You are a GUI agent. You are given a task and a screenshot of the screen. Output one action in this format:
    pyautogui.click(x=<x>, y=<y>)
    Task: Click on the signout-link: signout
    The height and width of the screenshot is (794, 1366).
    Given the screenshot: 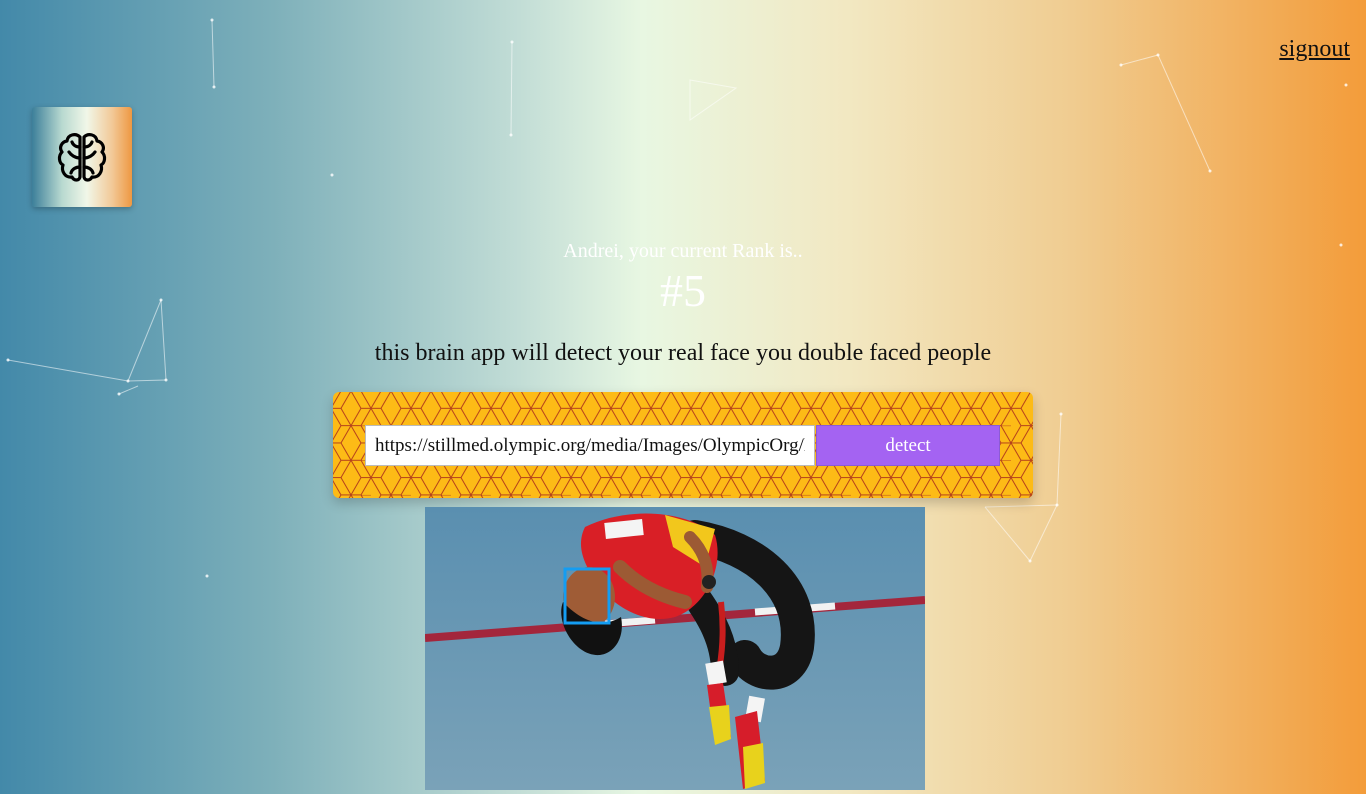 What is the action you would take?
    pyautogui.click(x=1314, y=49)
    